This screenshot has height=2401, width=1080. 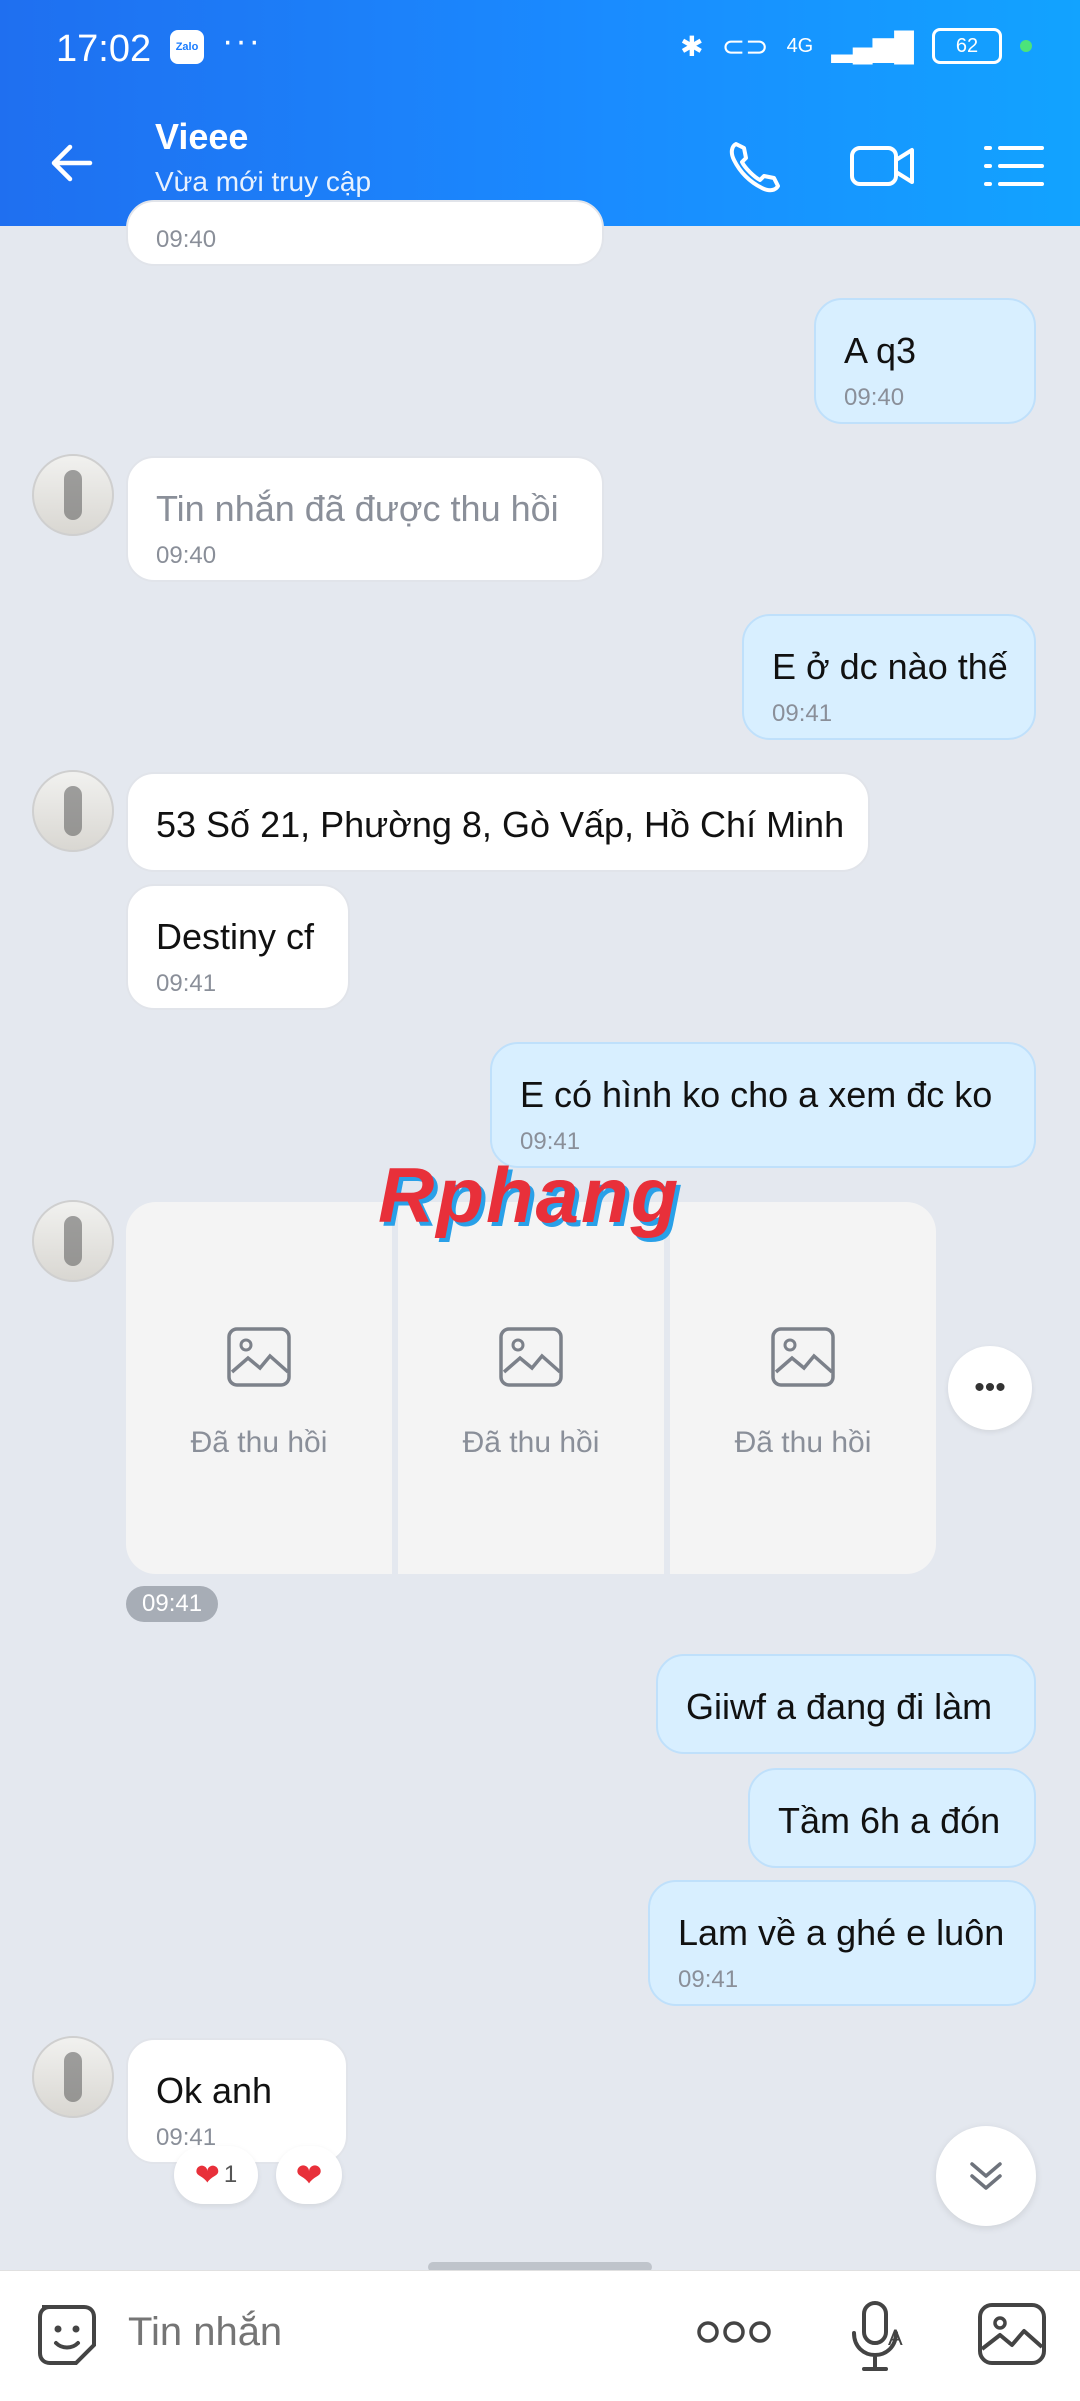 I want to click on composer-bar: A, so click(x=540, y=2335).